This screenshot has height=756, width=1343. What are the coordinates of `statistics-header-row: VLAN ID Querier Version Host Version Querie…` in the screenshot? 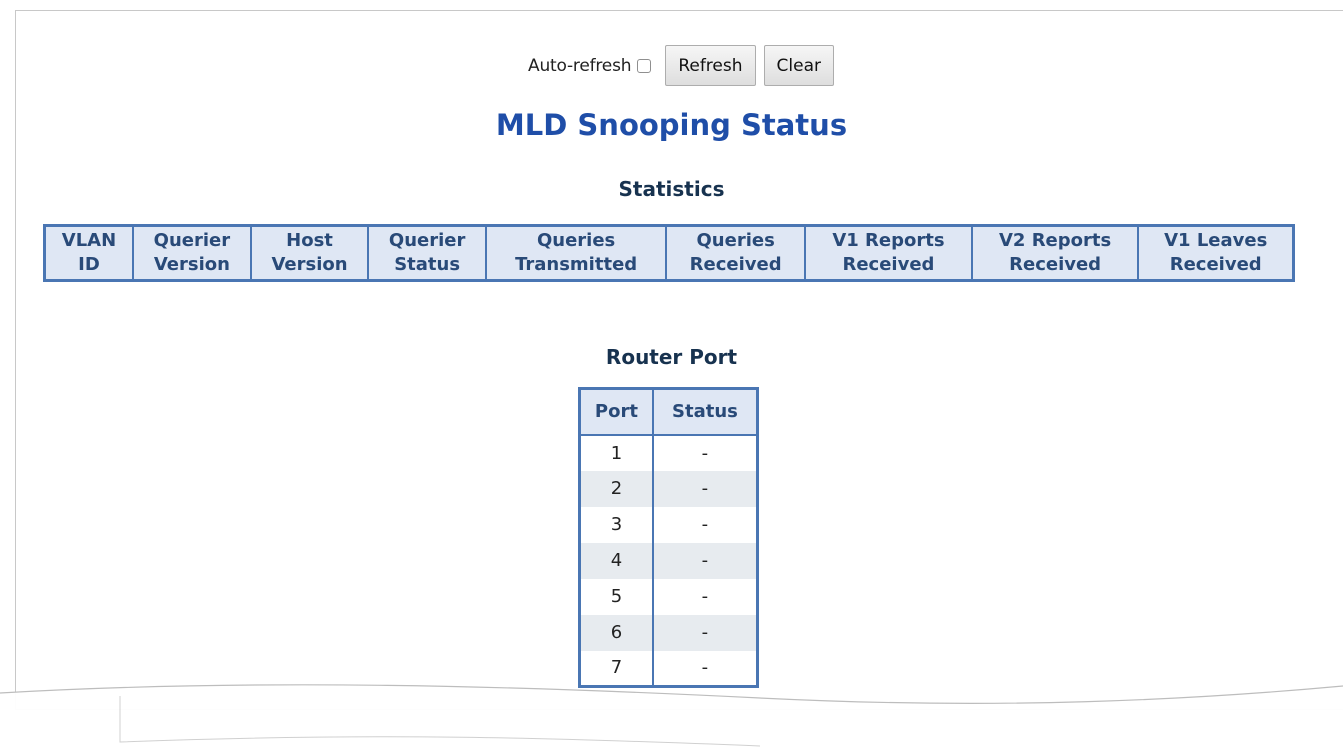 It's located at (669, 253).